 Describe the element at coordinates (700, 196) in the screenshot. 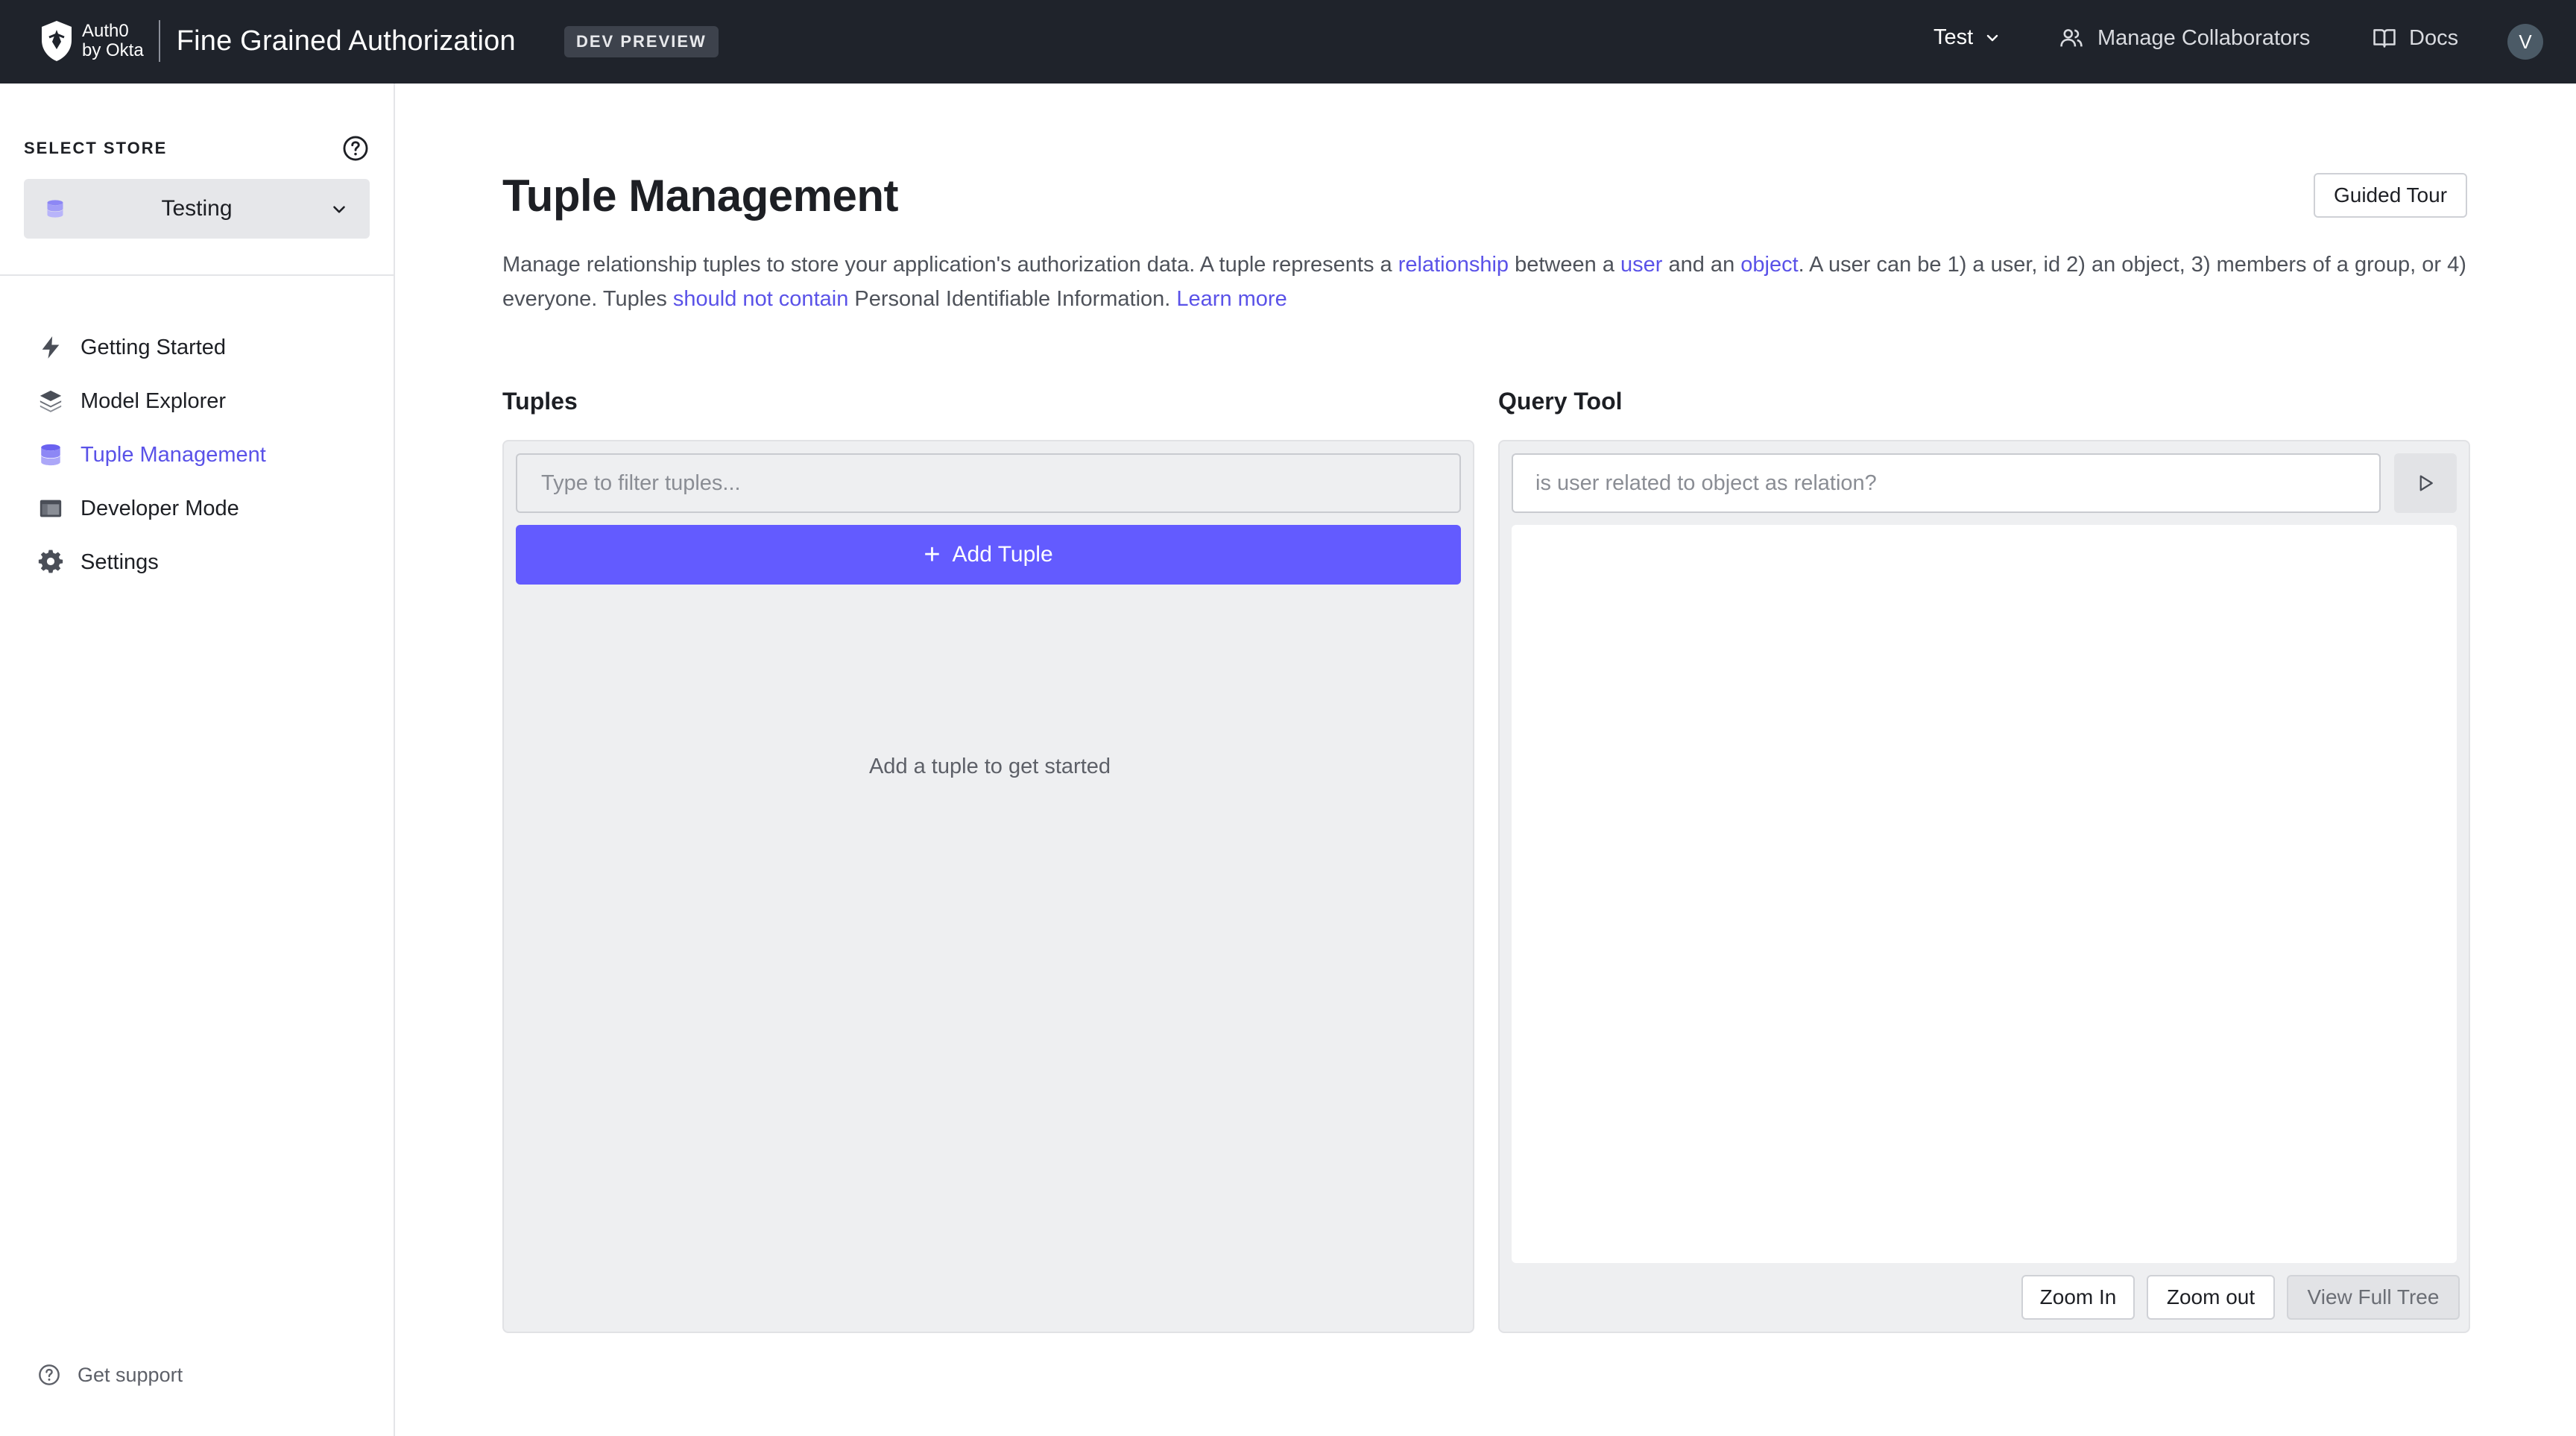

I see `page-title: Tuple Management` at that location.